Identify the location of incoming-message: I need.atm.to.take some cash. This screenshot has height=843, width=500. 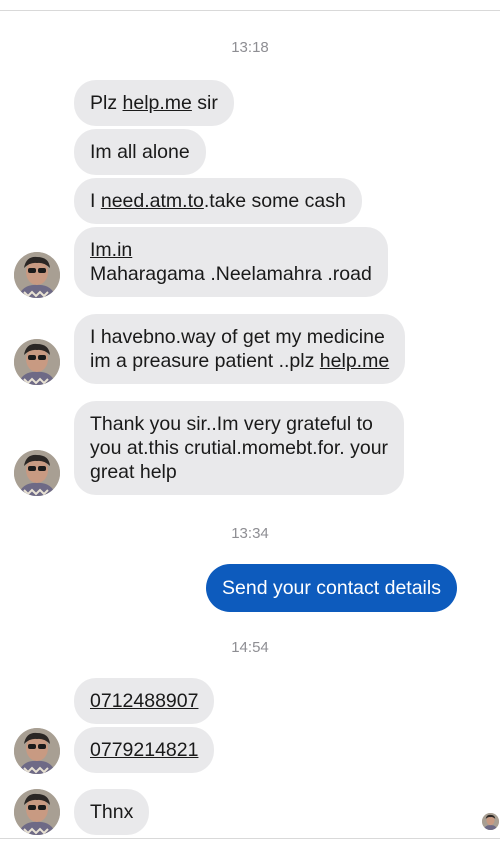
(218, 201).